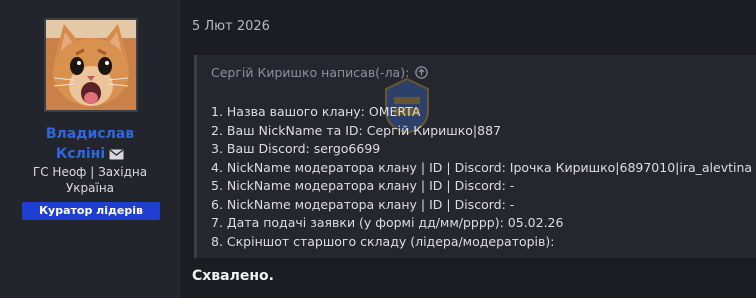  I want to click on reply-text: Схвалено., so click(233, 276).